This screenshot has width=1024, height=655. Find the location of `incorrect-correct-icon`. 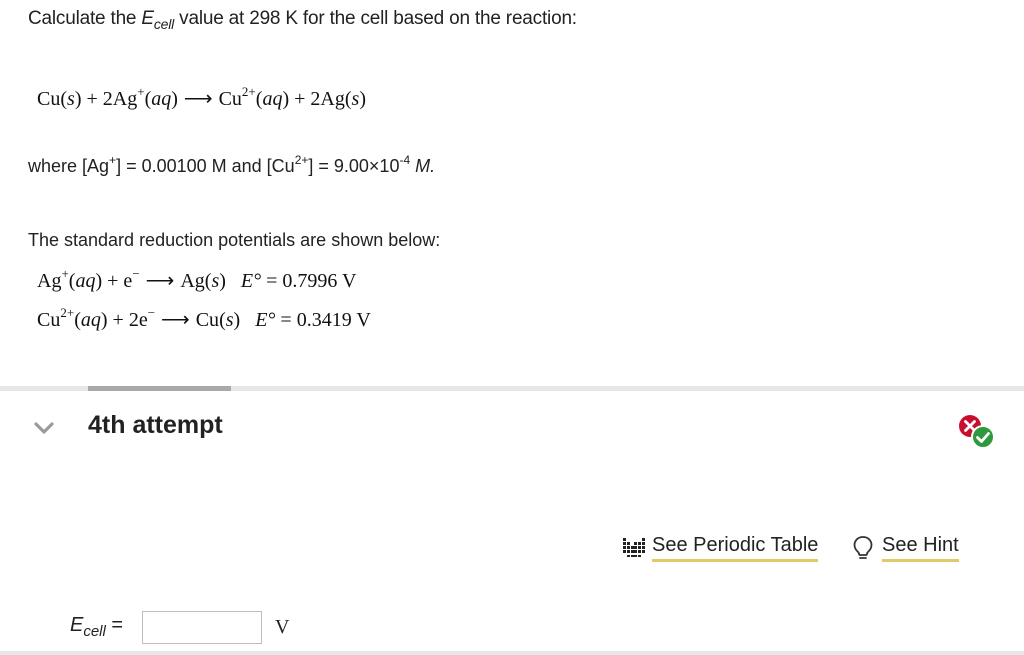

incorrect-correct-icon is located at coordinates (977, 432).